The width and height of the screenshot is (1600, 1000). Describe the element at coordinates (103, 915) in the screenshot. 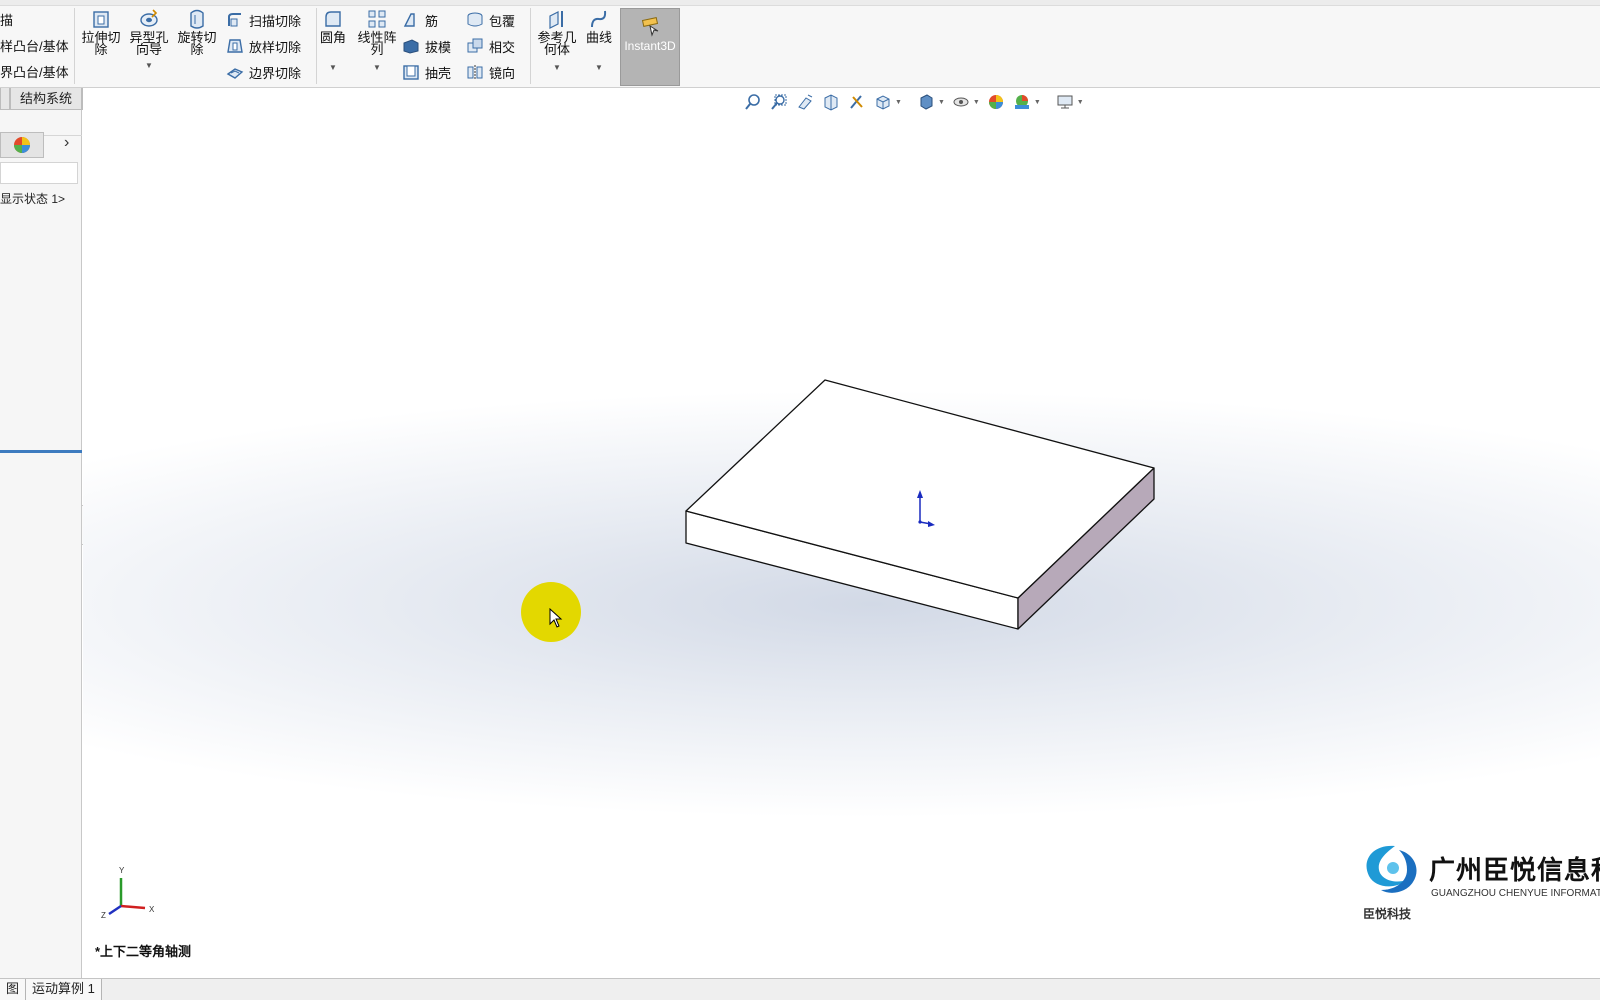

I see `triad-z-label: Z` at that location.